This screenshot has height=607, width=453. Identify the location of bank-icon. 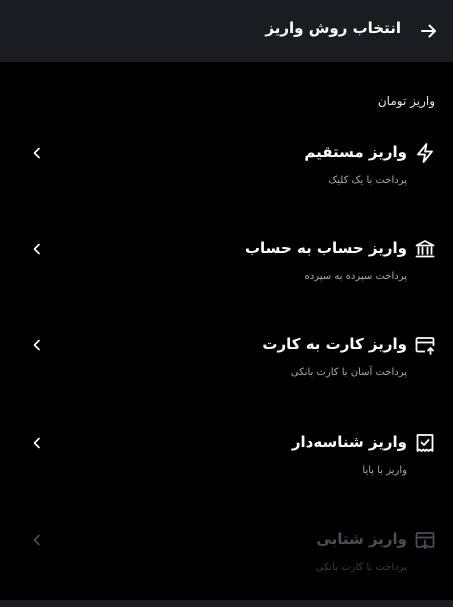
(425, 249).